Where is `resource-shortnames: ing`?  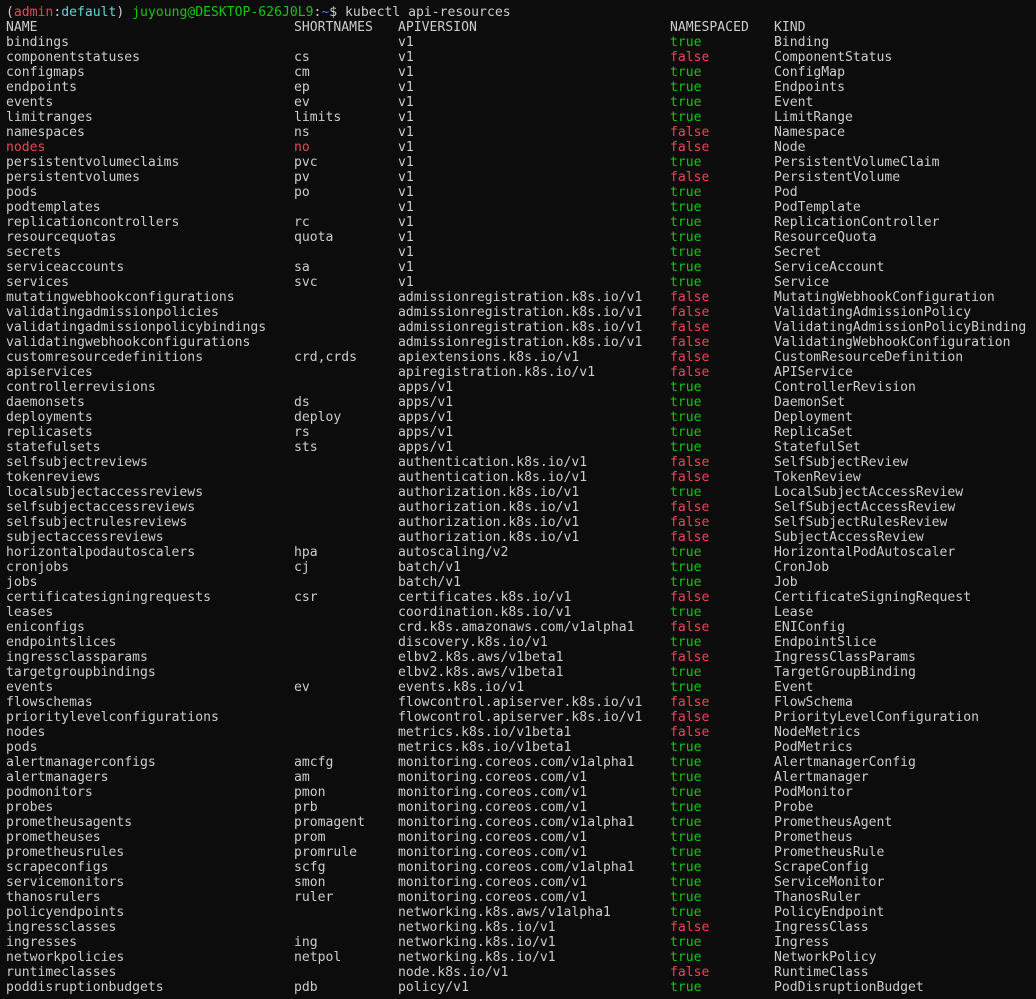
resource-shortnames: ing is located at coordinates (306, 942).